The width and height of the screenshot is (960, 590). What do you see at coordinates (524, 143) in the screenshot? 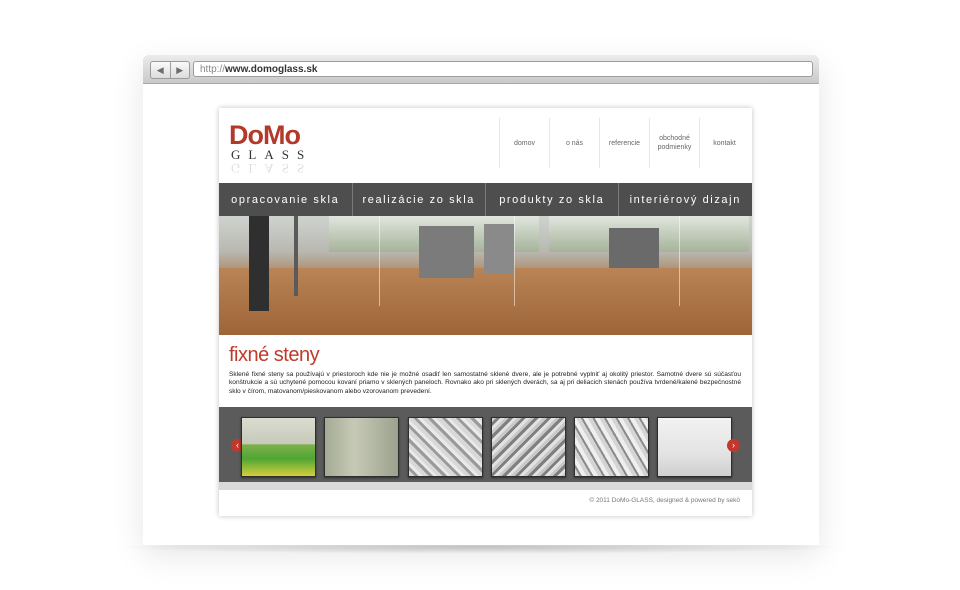
I see `topnav-item-home: domov` at bounding box center [524, 143].